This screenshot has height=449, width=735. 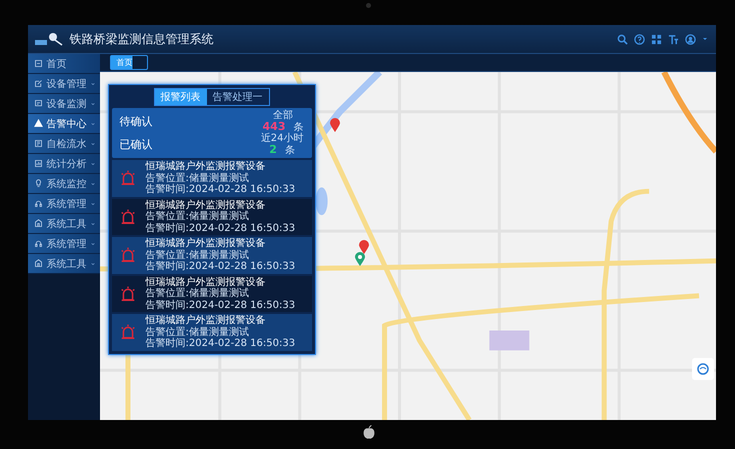 What do you see at coordinates (38, 103) in the screenshot?
I see `monitor-icon` at bounding box center [38, 103].